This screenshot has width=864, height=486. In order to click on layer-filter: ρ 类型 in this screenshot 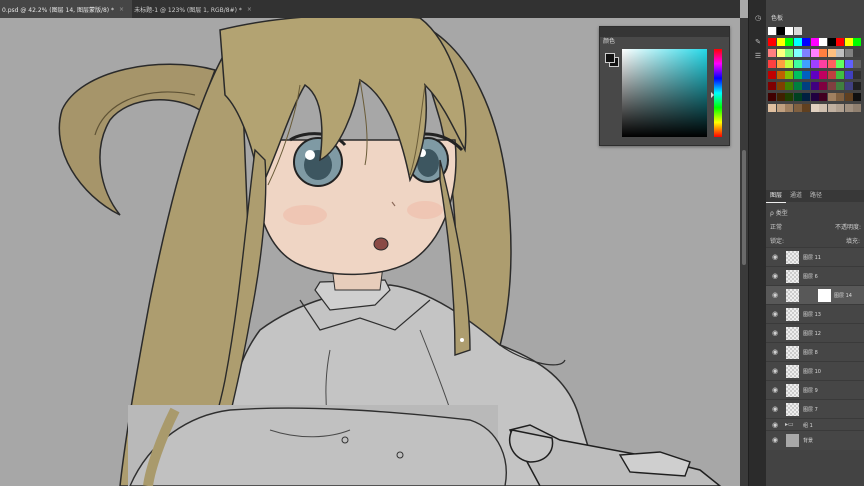, I will do `click(779, 212)`.